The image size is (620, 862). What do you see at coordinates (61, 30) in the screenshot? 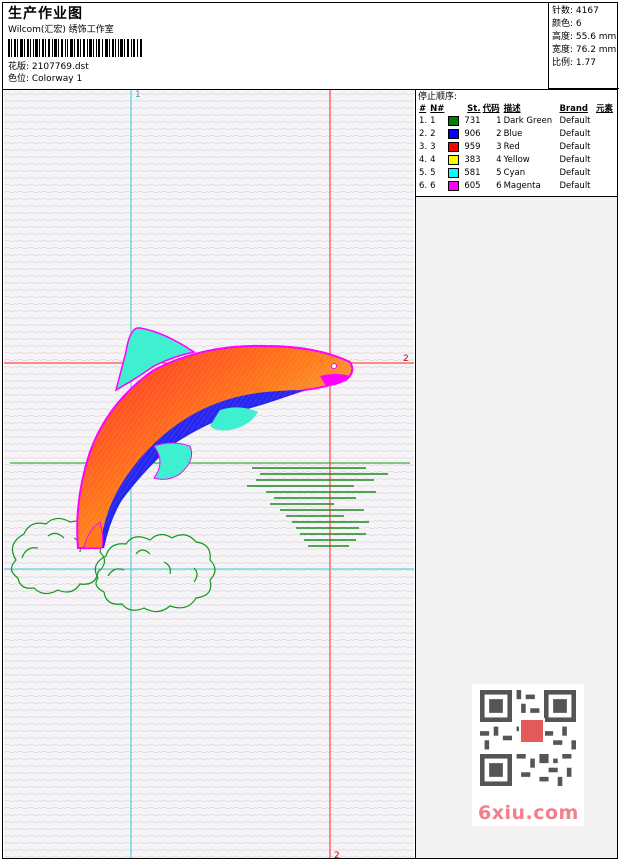
I see `company-subtitle: Wilcom(汇宏) 绣饰工作室` at bounding box center [61, 30].